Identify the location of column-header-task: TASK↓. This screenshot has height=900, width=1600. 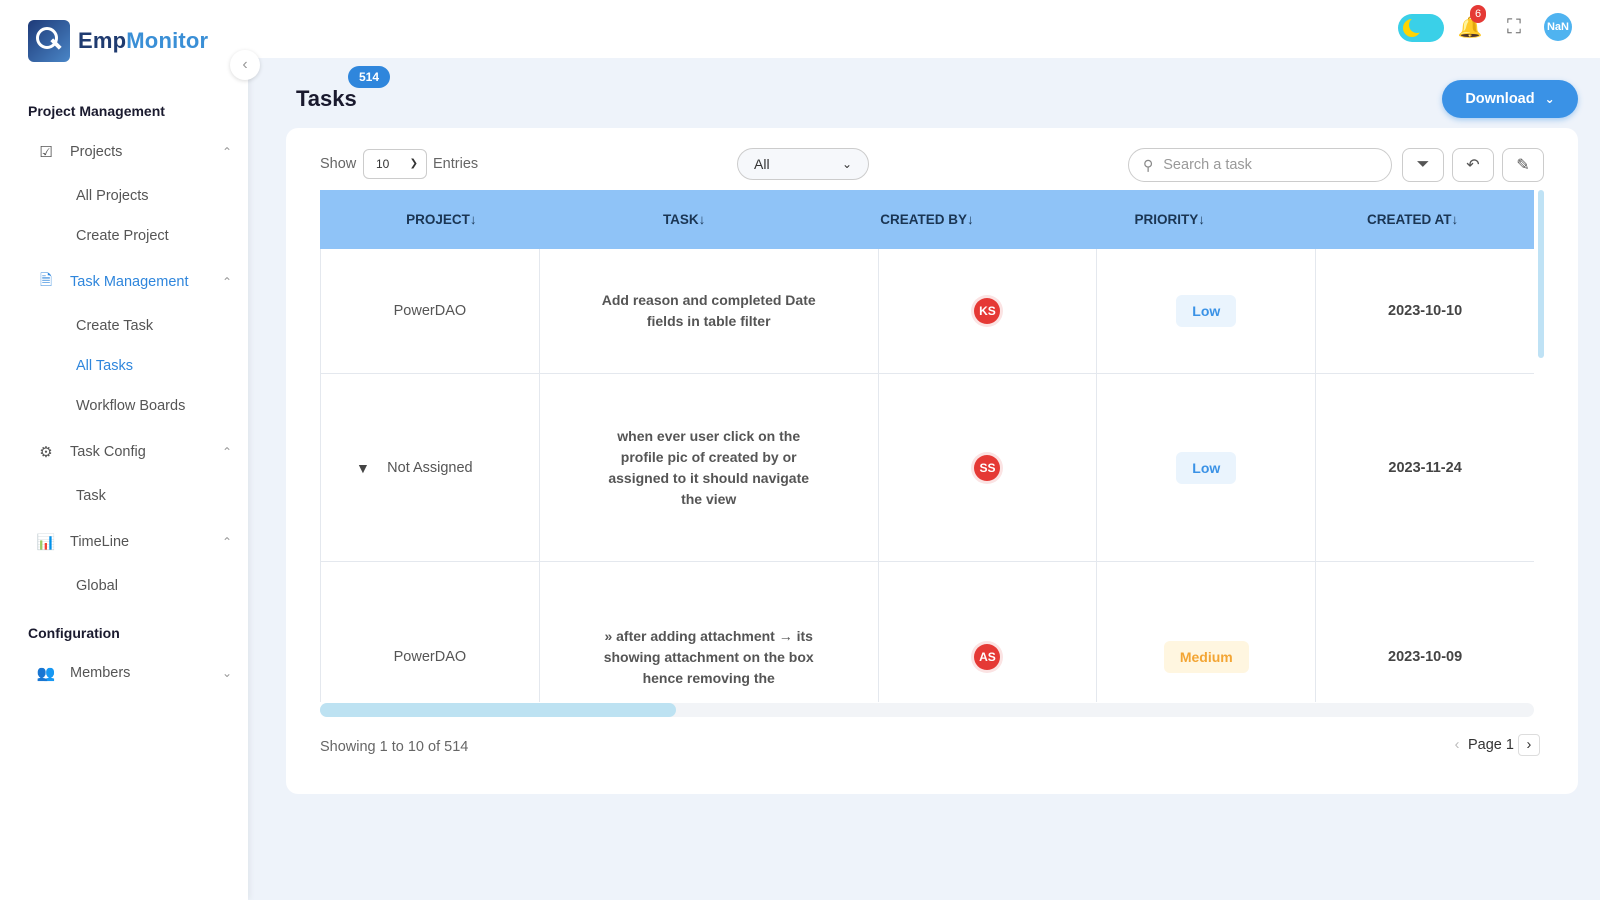
(684, 219).